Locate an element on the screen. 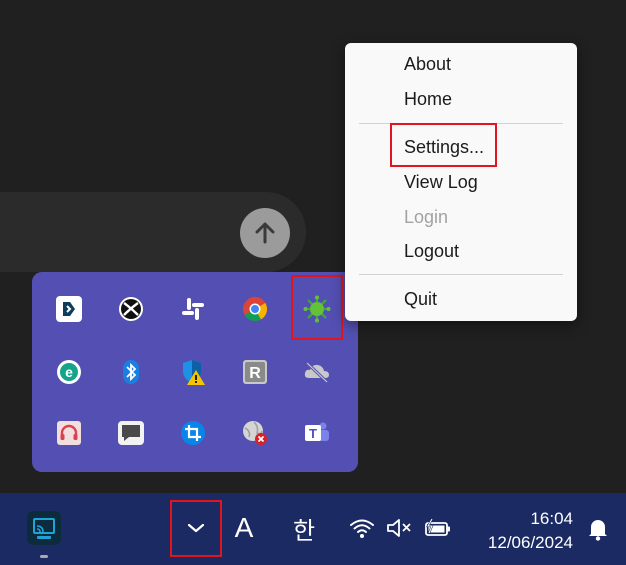 The image size is (626, 565). menu-item-quit: Quit is located at coordinates (420, 299).